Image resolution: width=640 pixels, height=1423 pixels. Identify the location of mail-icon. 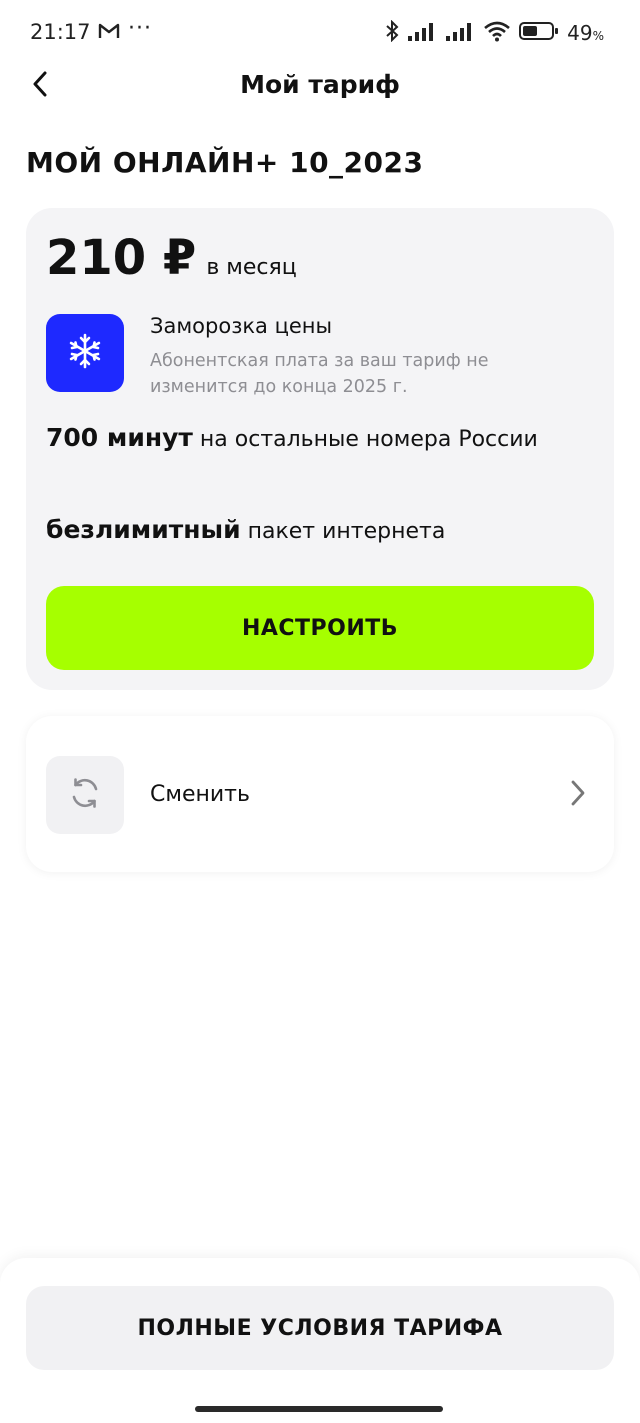
(109, 33).